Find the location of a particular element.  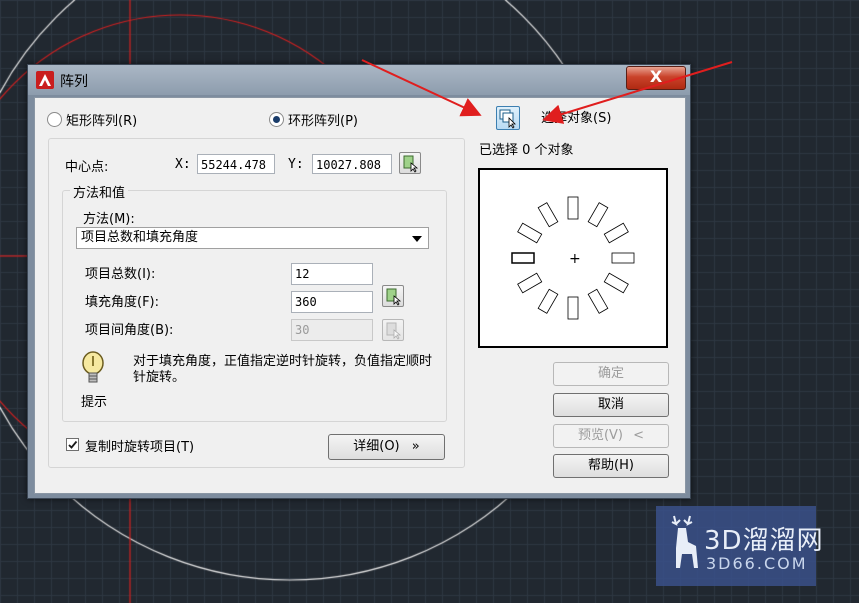

center-x-label: X: is located at coordinates (183, 164).